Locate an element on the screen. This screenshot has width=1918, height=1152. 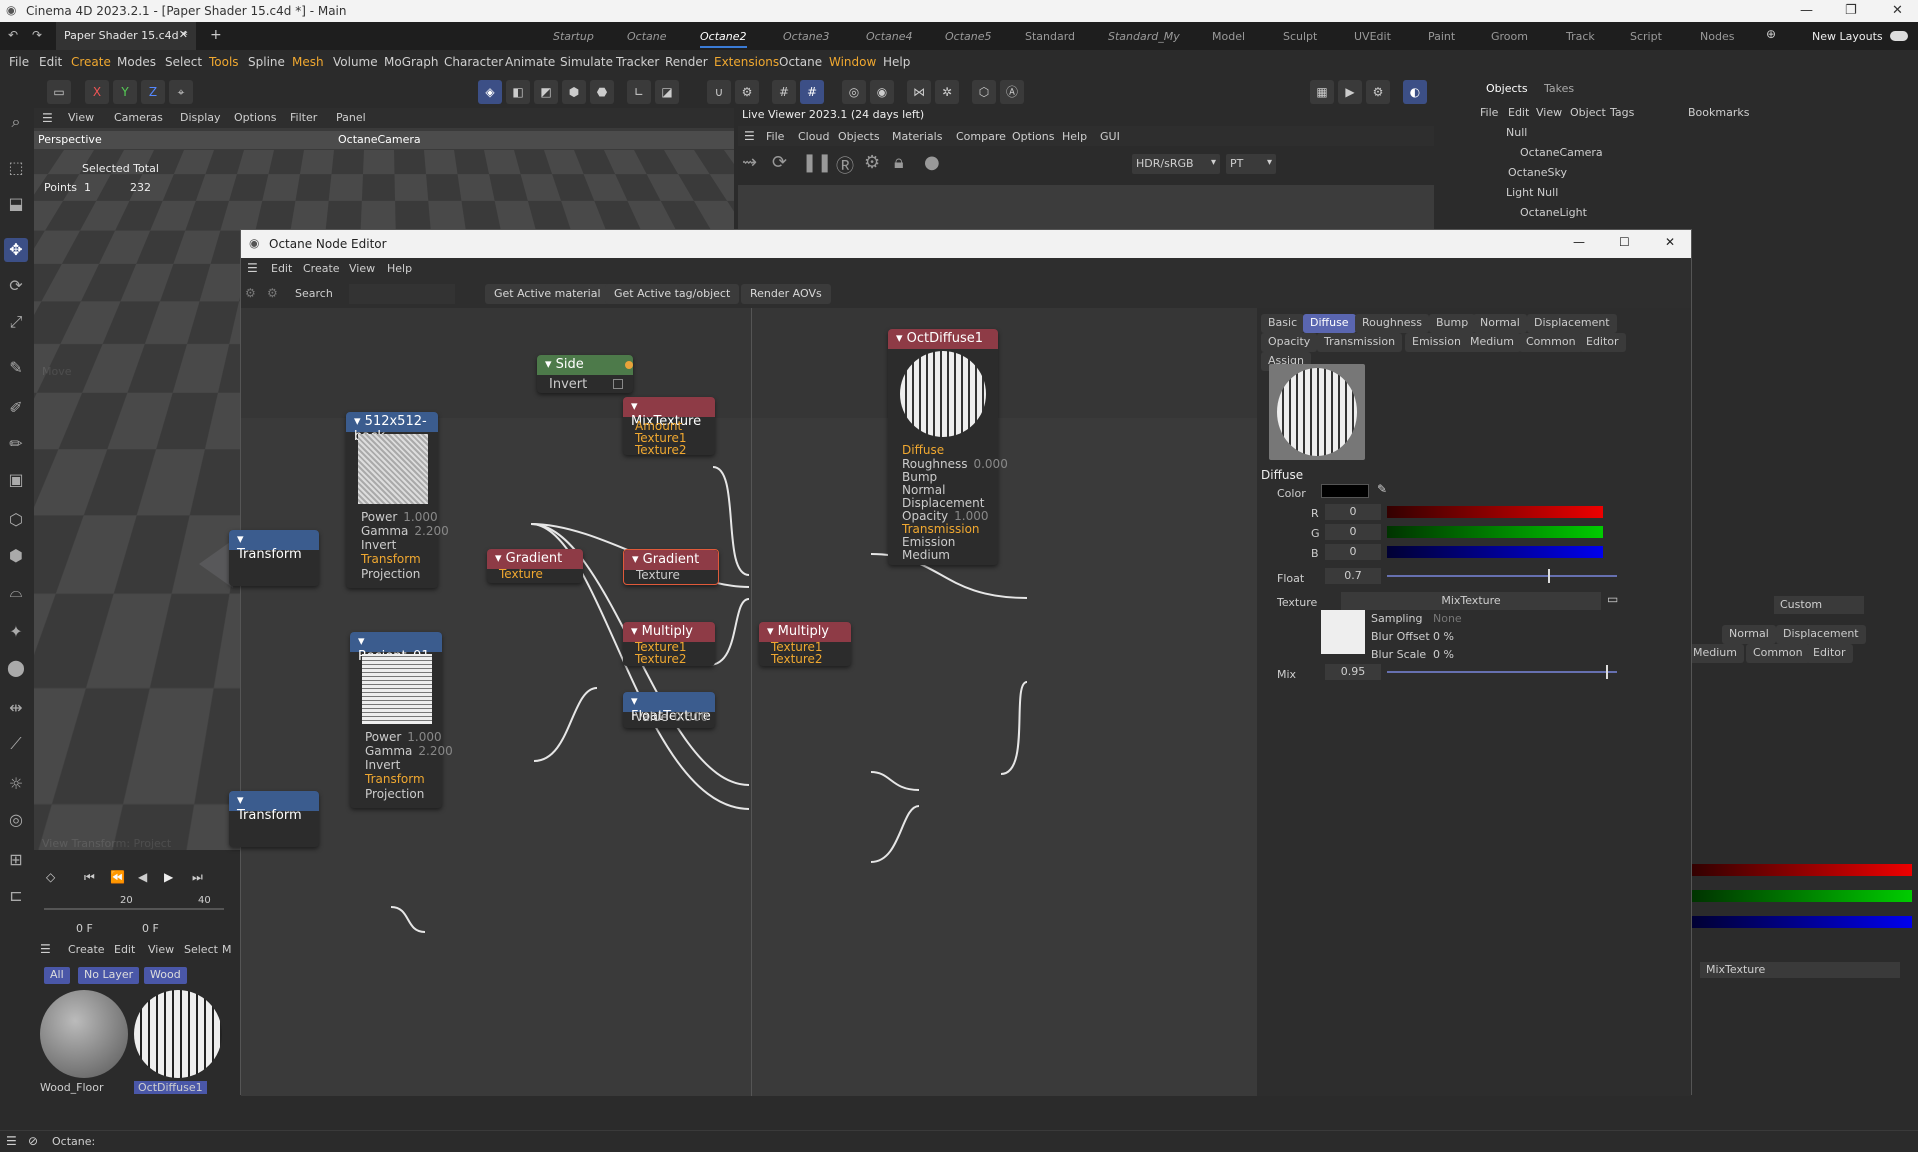
node-search-input is located at coordinates (402, 294).